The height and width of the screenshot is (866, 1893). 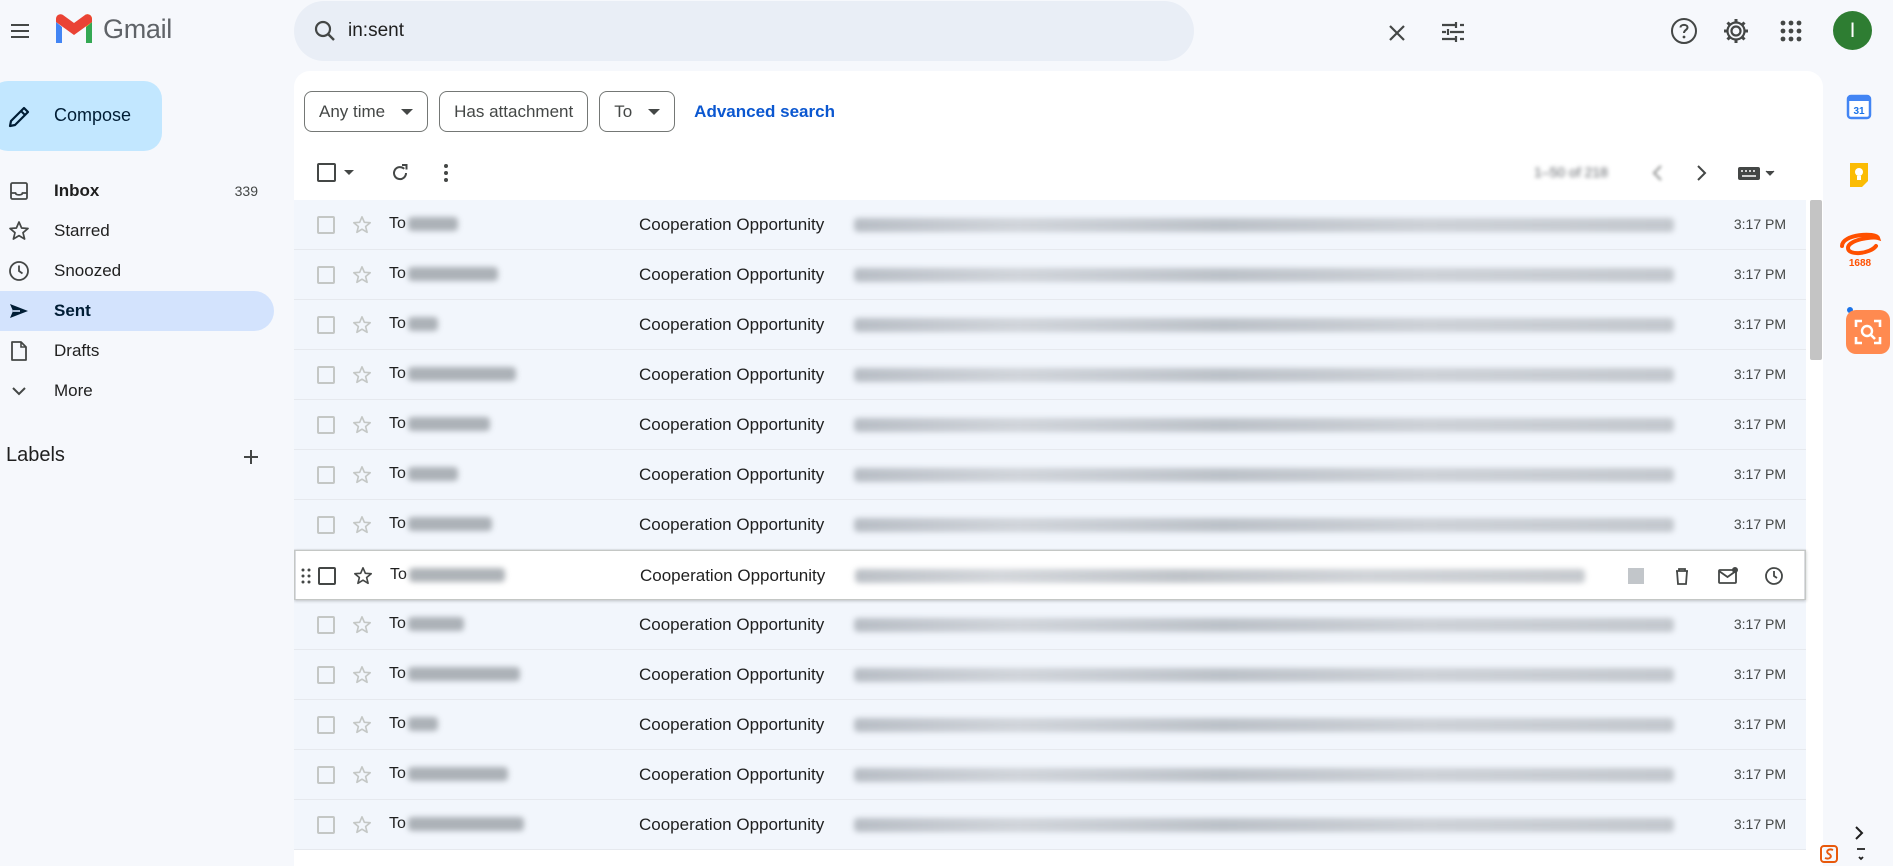 What do you see at coordinates (1682, 576) in the screenshot?
I see `delete-icon` at bounding box center [1682, 576].